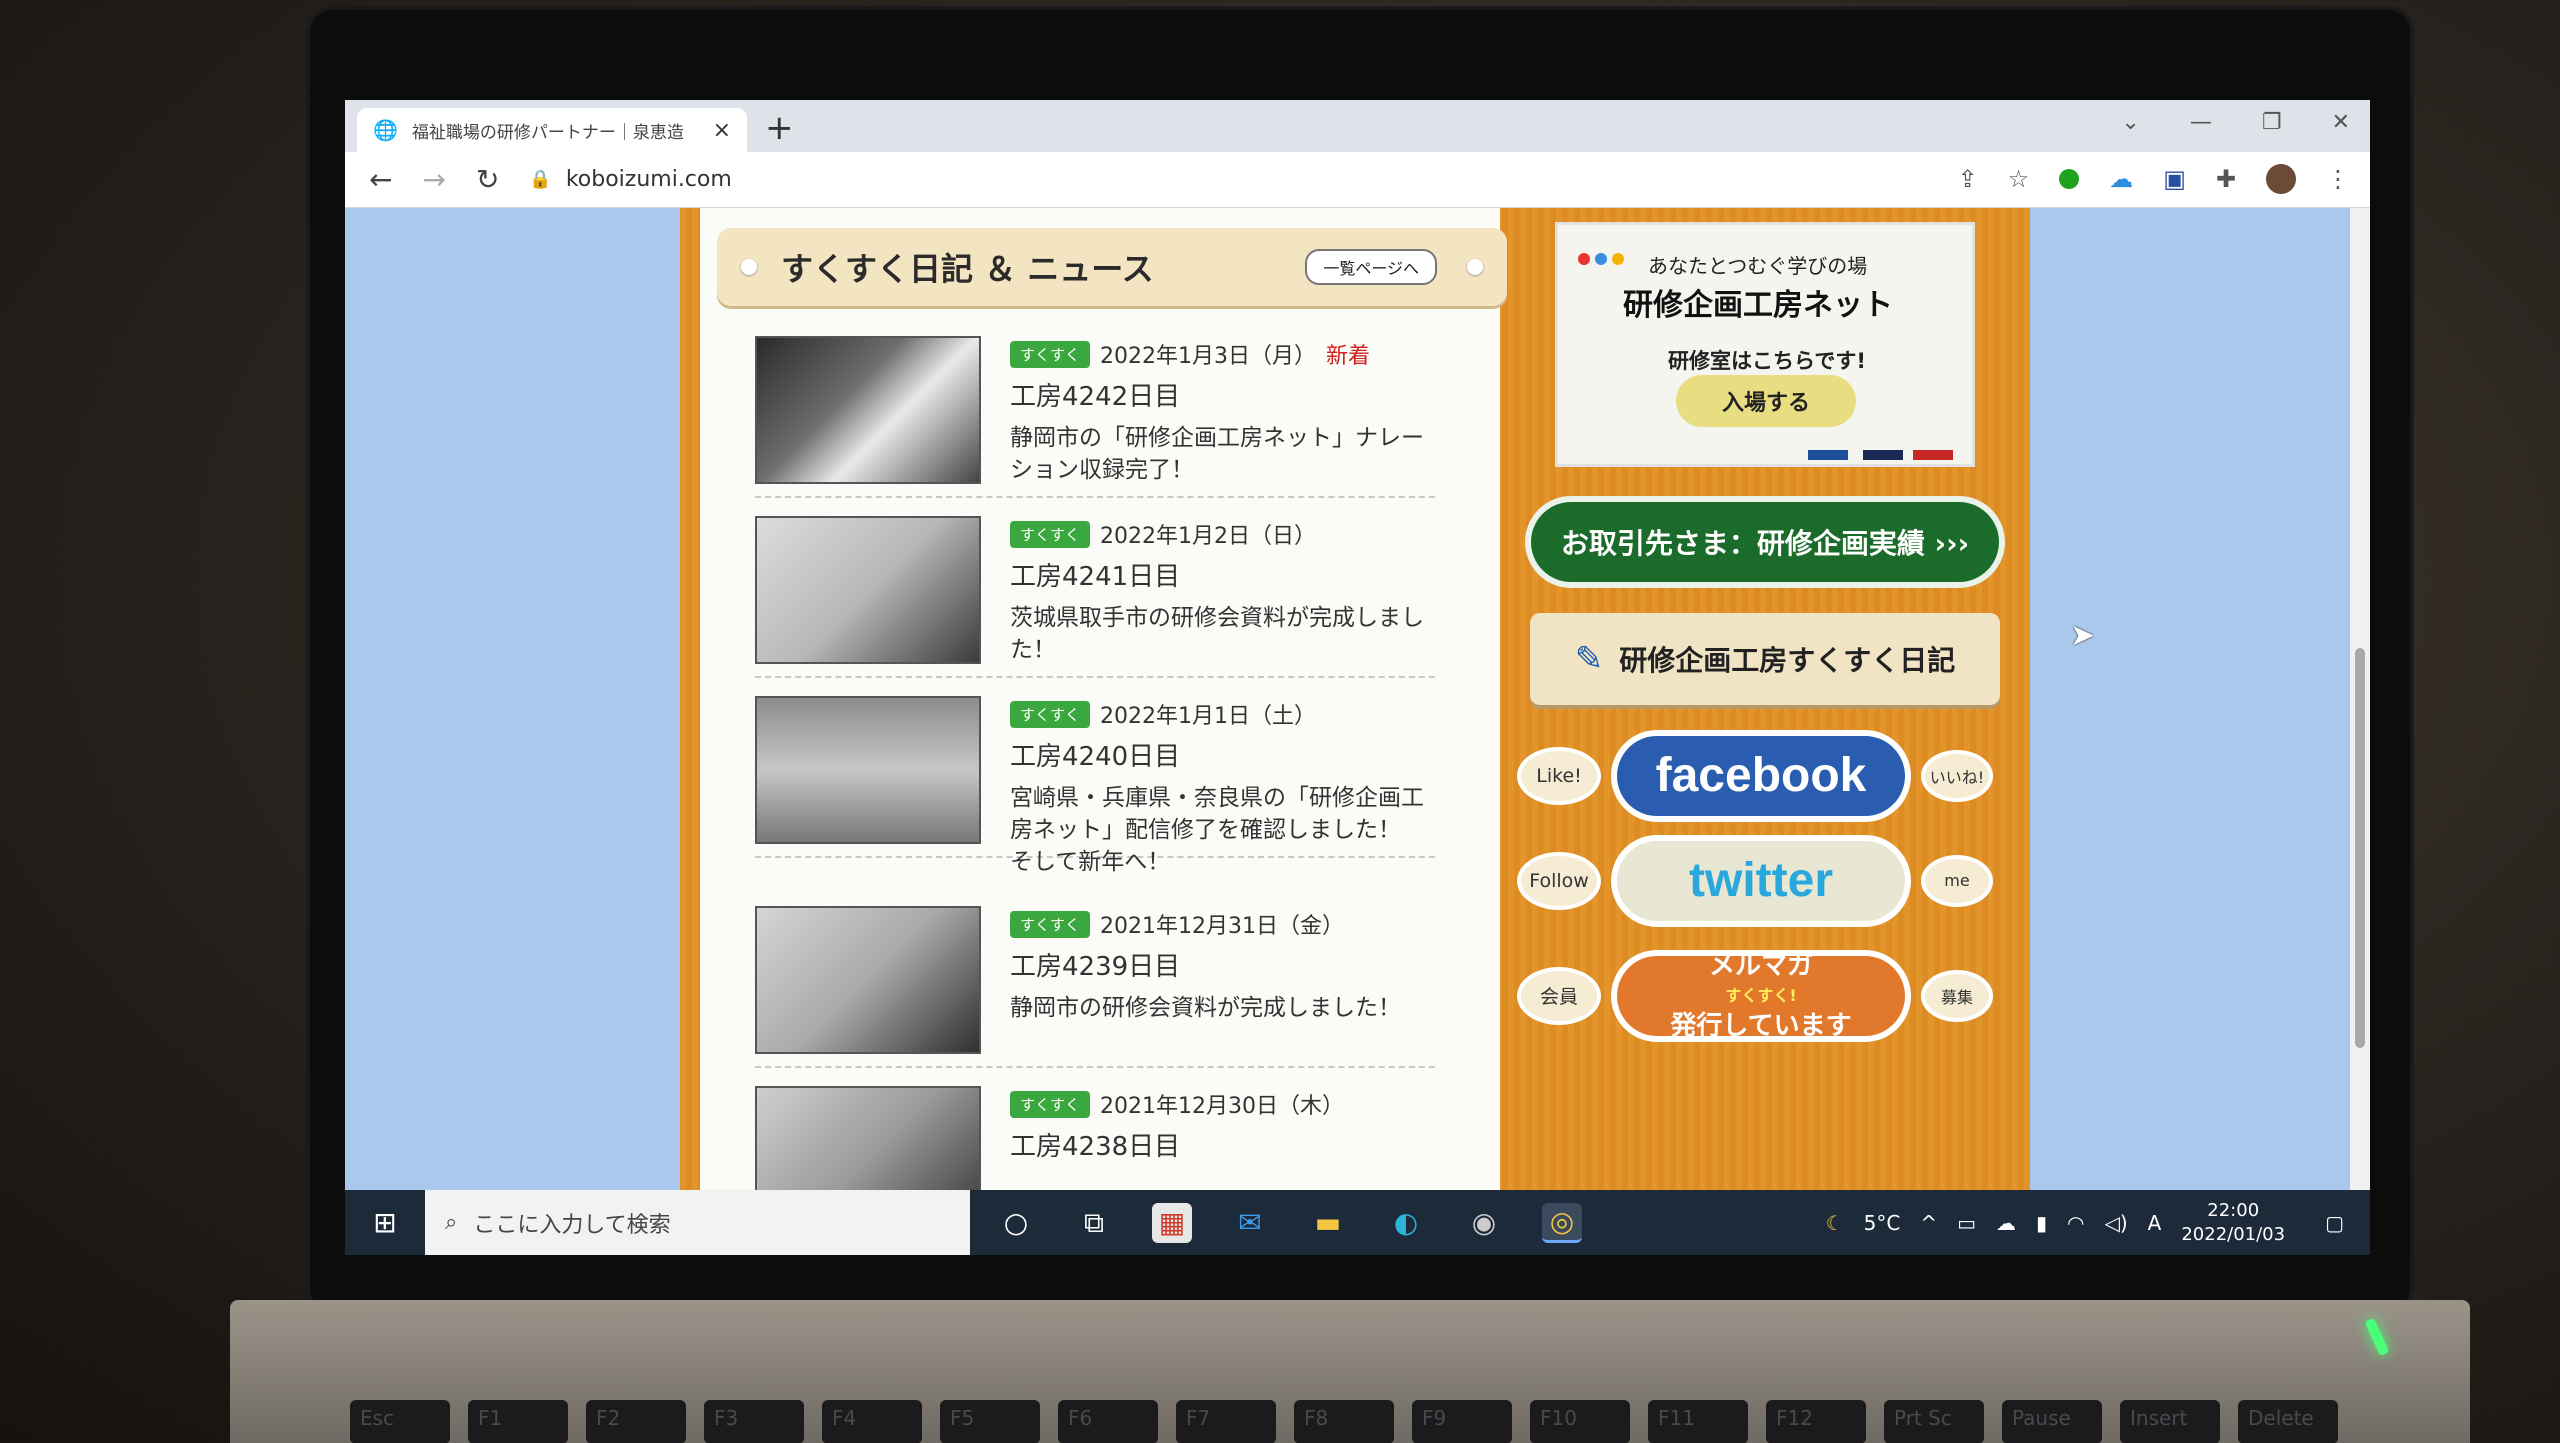 This screenshot has width=2560, height=1443. What do you see at coordinates (1968, 179) in the screenshot?
I see `share-icon: ⇪` at bounding box center [1968, 179].